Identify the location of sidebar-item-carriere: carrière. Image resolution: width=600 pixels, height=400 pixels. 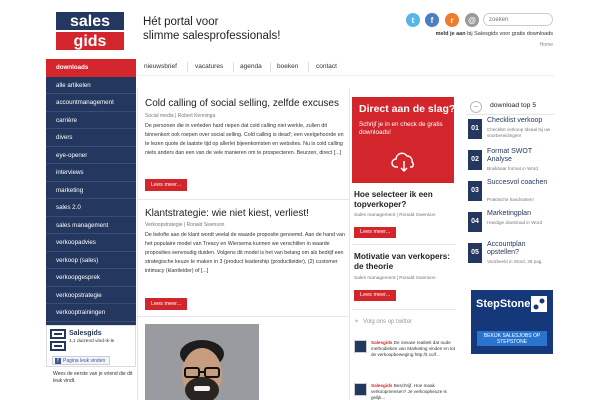
(91, 120).